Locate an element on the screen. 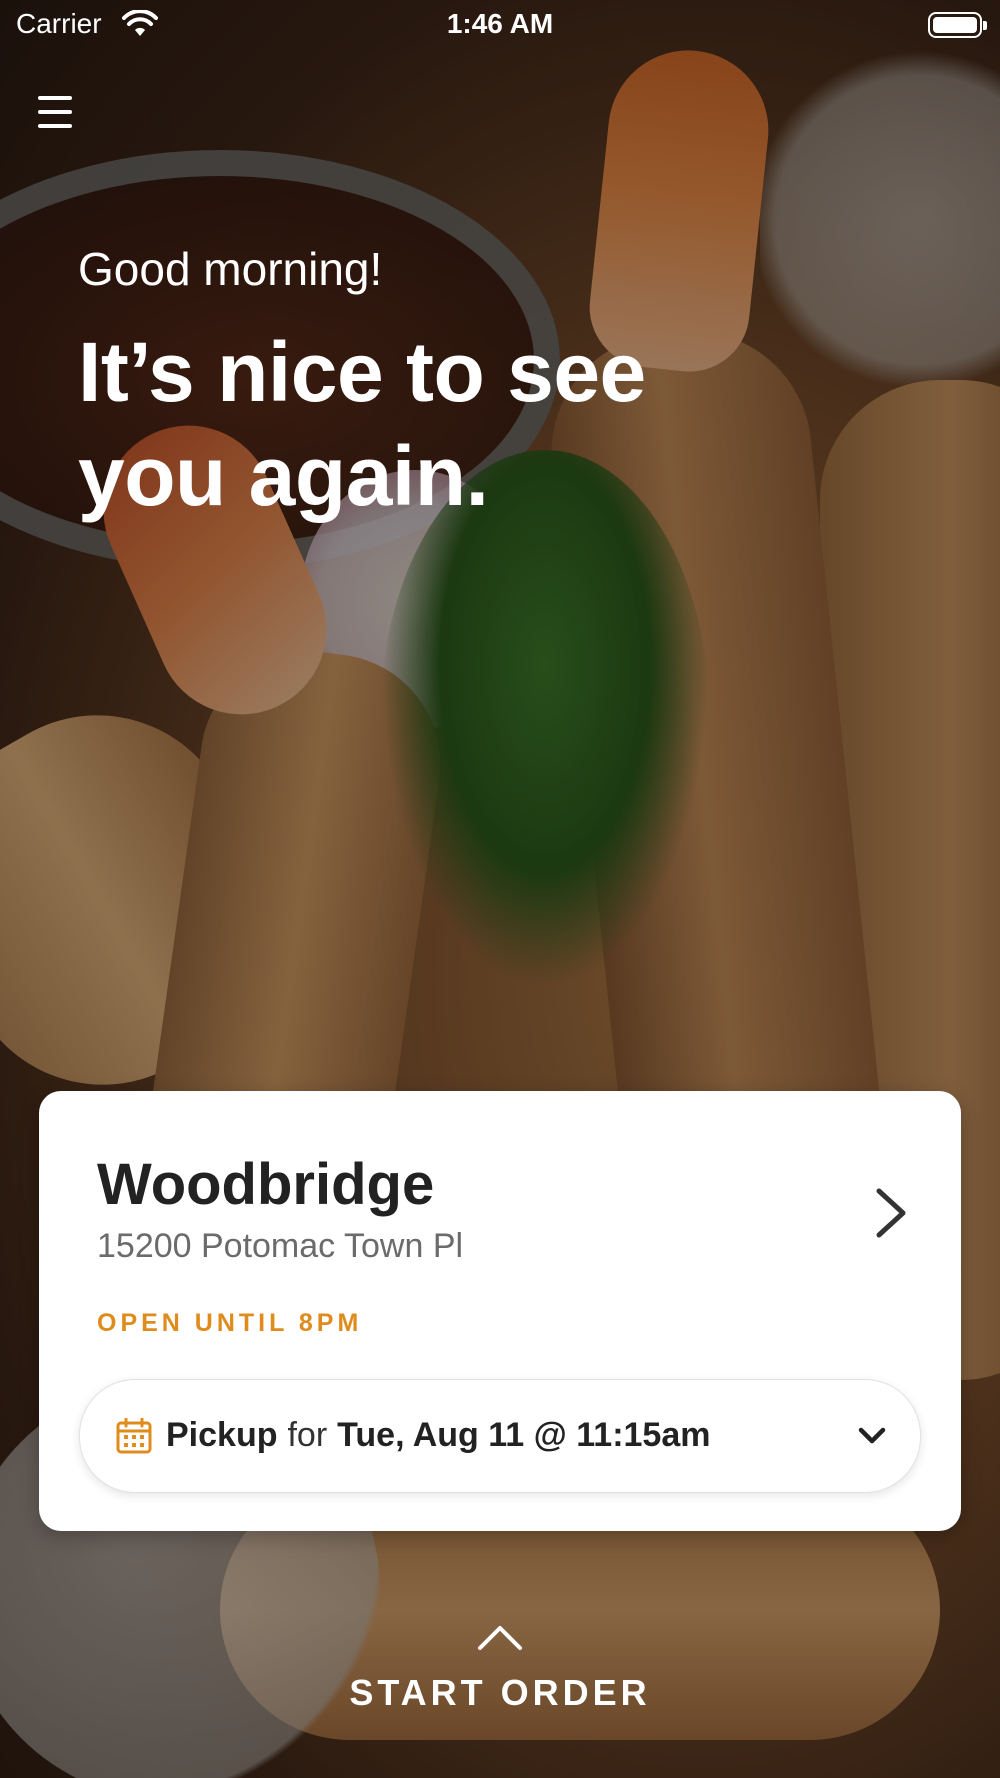 Image resolution: width=1000 pixels, height=1778 pixels. location-name: Woodbridge is located at coordinates (266, 1184).